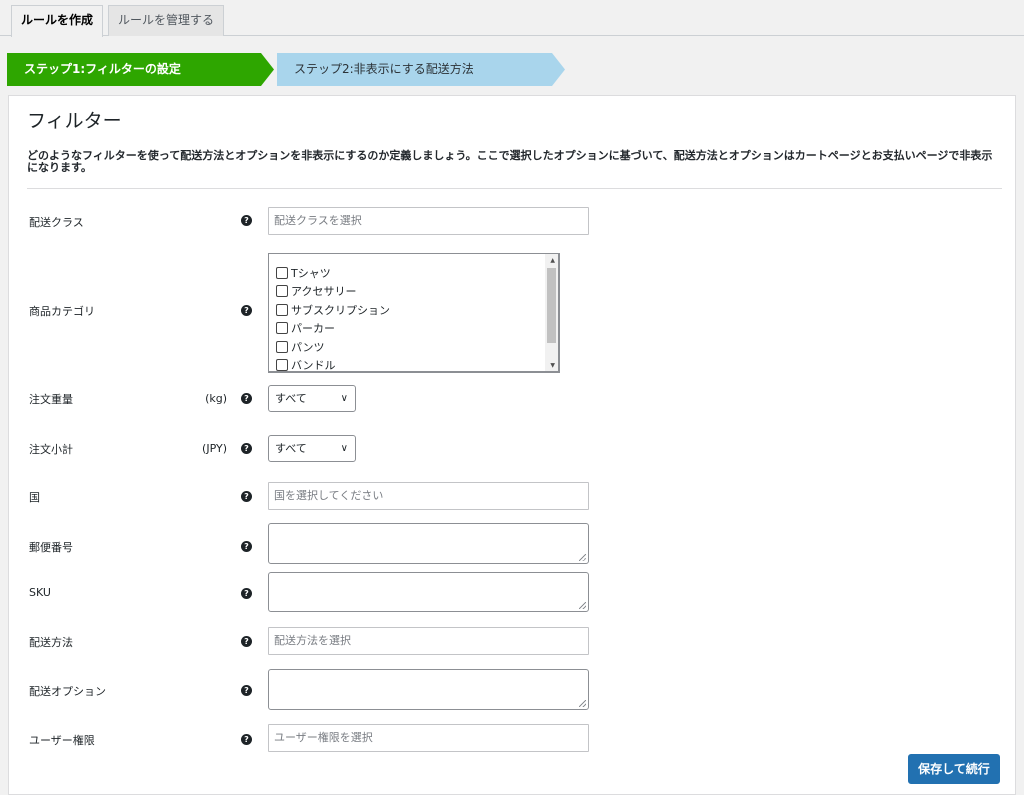 The image size is (1024, 795). Describe the element at coordinates (51, 547) in the screenshot. I see `postcode-label: 郵便番号` at that location.